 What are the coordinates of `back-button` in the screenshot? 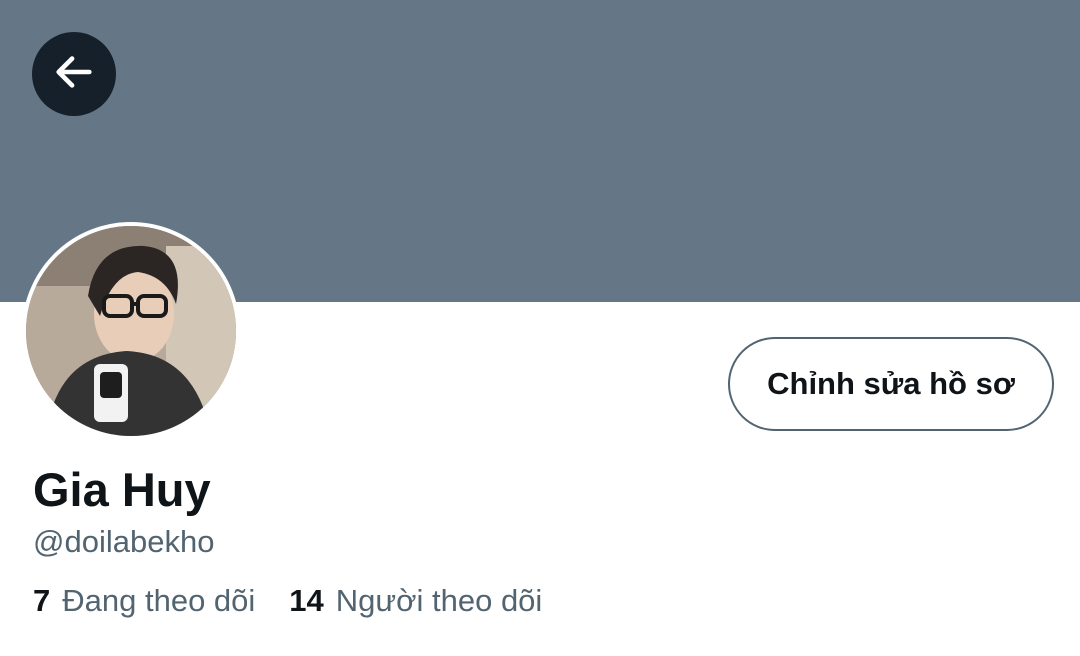 It's located at (74, 74).